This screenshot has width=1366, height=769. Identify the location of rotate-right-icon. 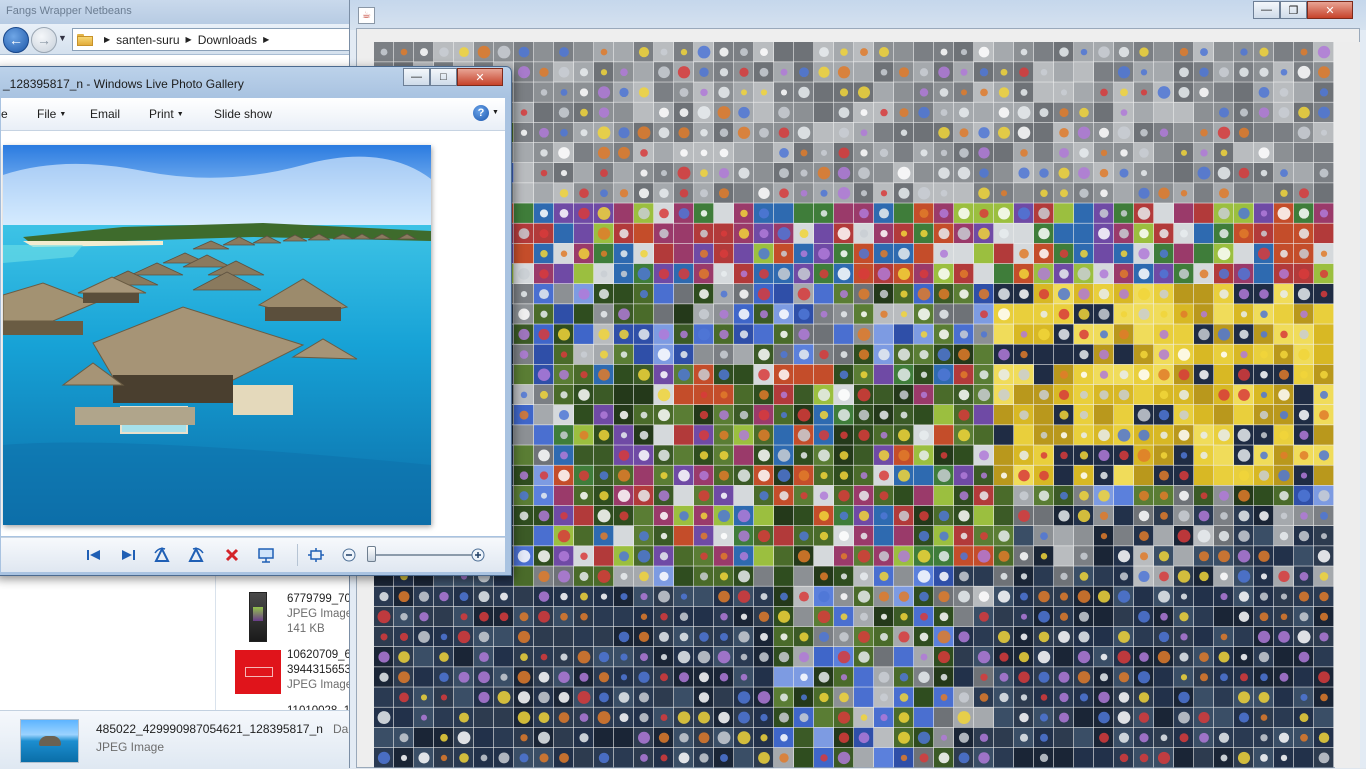
(196, 555).